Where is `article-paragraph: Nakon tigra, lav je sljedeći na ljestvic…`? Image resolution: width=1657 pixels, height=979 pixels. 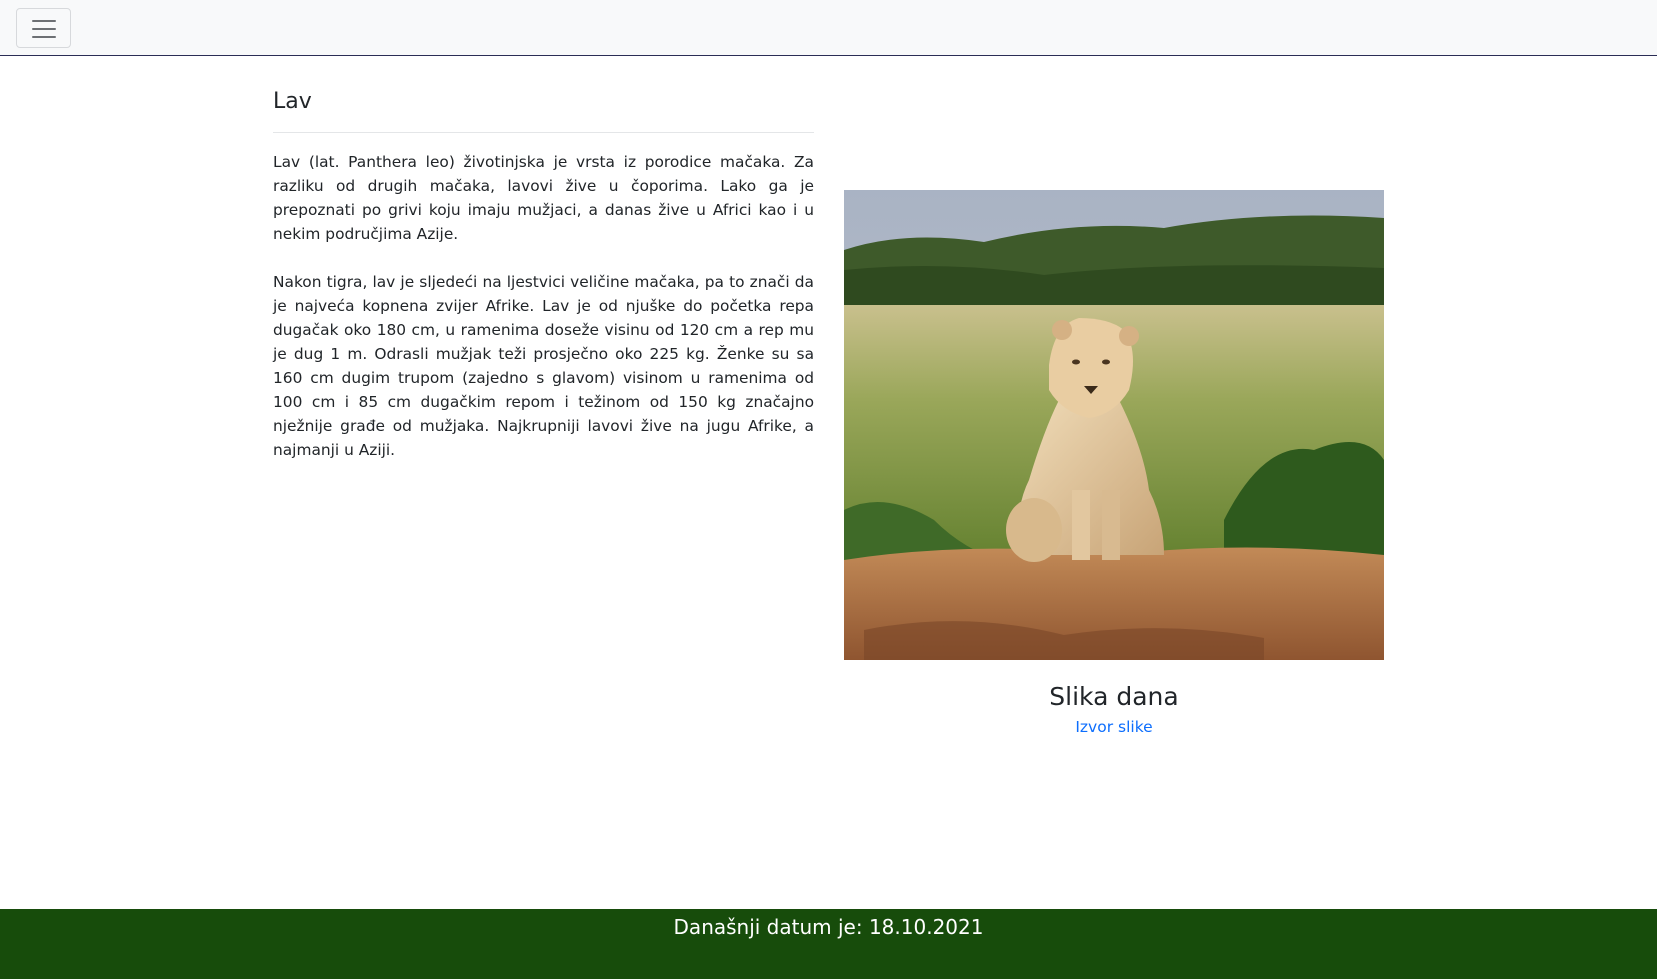
article-paragraph: Nakon tigra, lav je sljedeći na ljestvic… is located at coordinates (543, 366).